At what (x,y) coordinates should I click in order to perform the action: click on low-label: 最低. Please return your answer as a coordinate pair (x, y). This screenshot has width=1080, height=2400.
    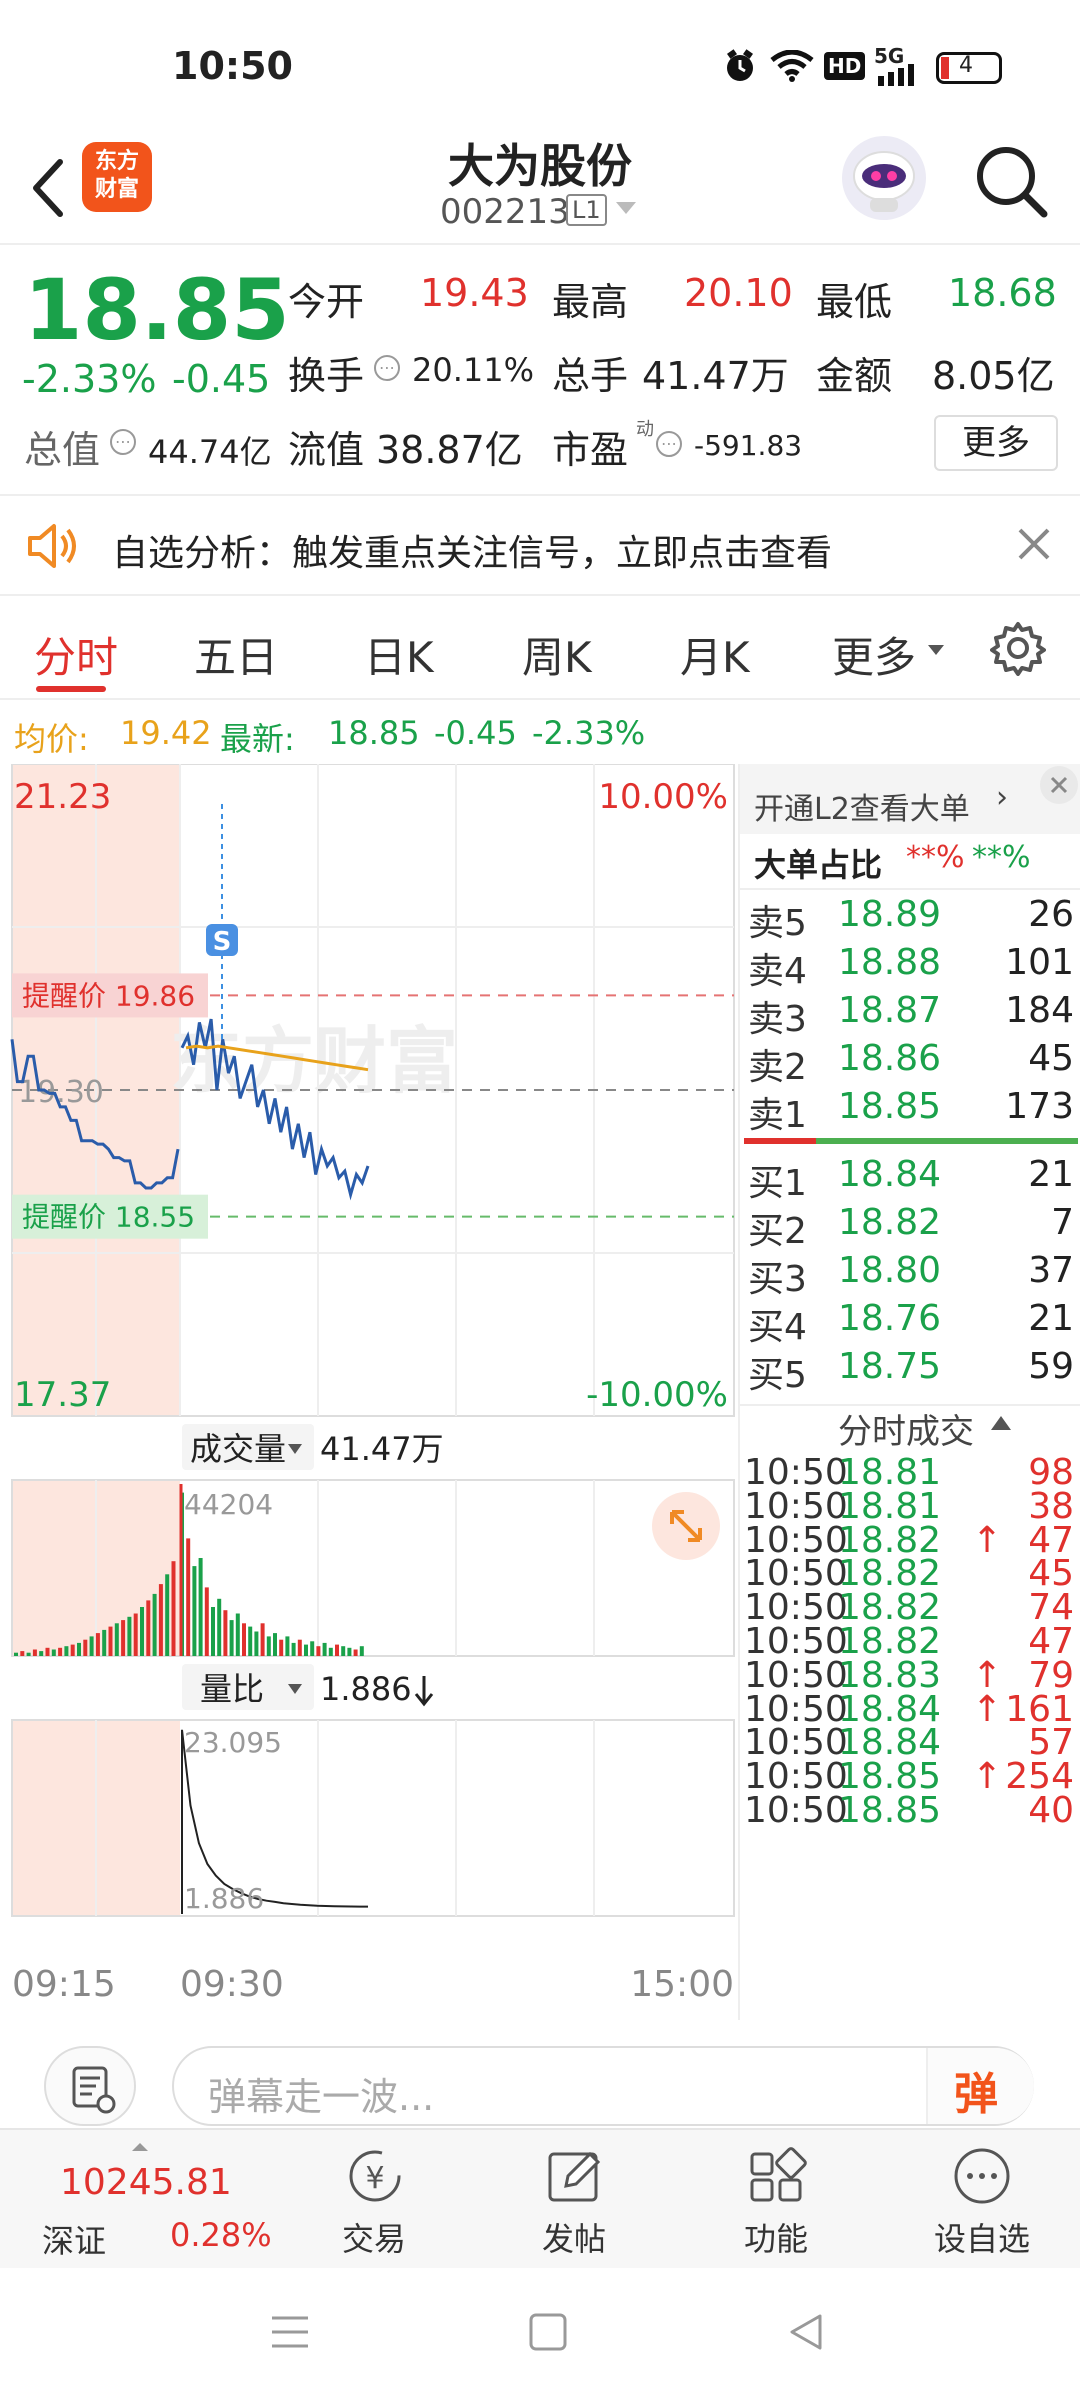
    Looking at the image, I should click on (854, 302).